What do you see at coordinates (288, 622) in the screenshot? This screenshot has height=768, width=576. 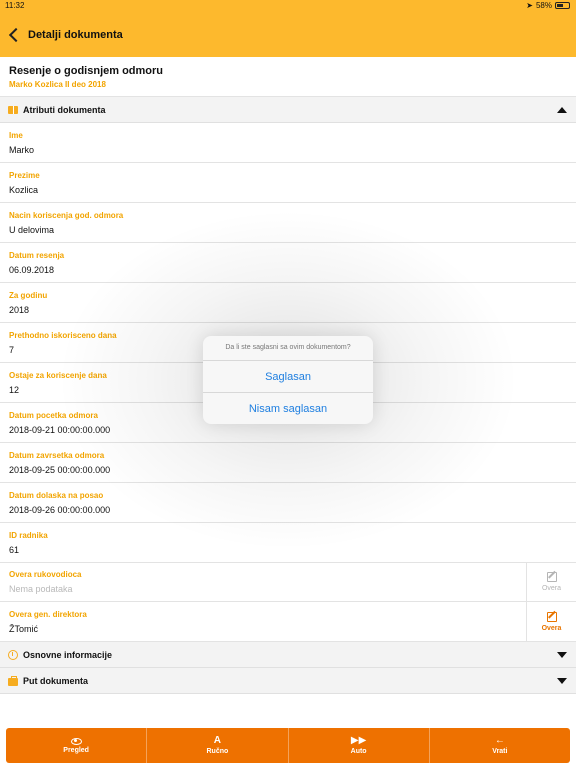 I see `approval-director-row: Overa gen. direktora ŽTomić Overa` at bounding box center [288, 622].